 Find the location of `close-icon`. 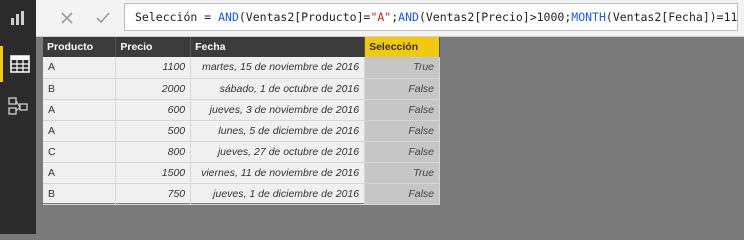

close-icon is located at coordinates (67, 18).